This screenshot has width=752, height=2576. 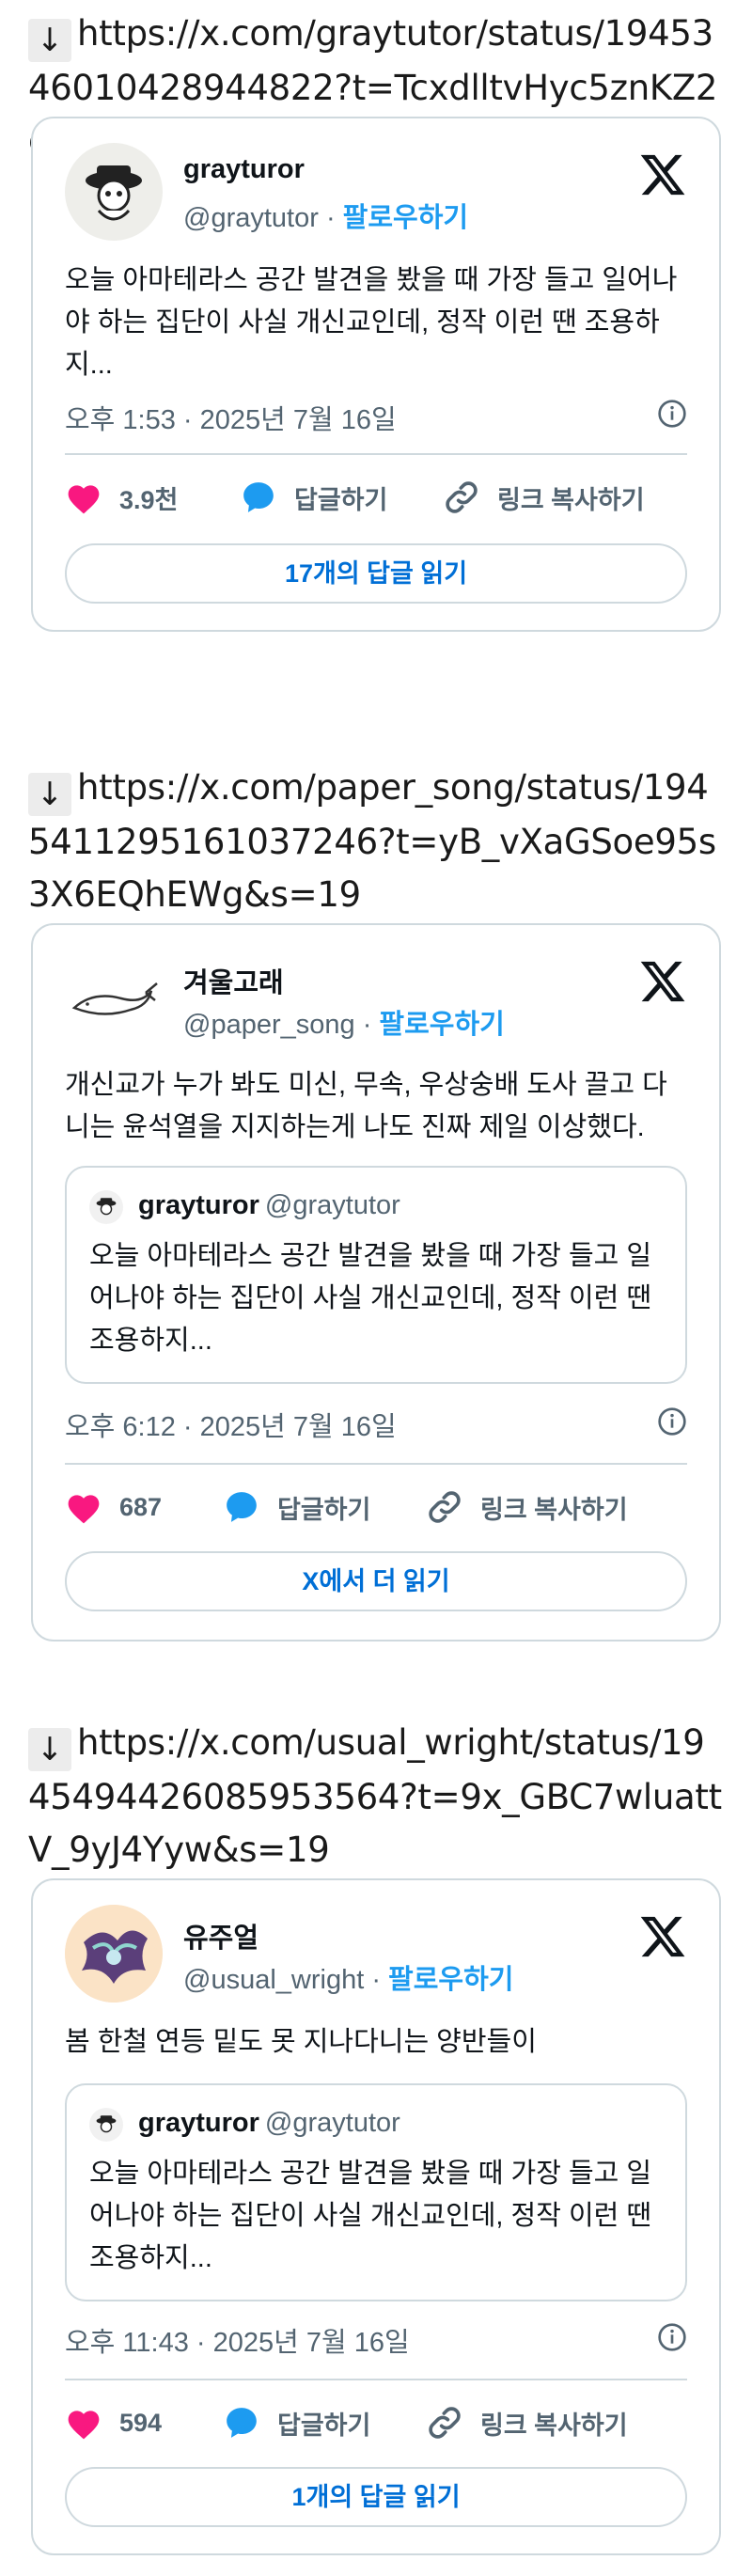 What do you see at coordinates (141, 2423) in the screenshot?
I see `like-count: 594` at bounding box center [141, 2423].